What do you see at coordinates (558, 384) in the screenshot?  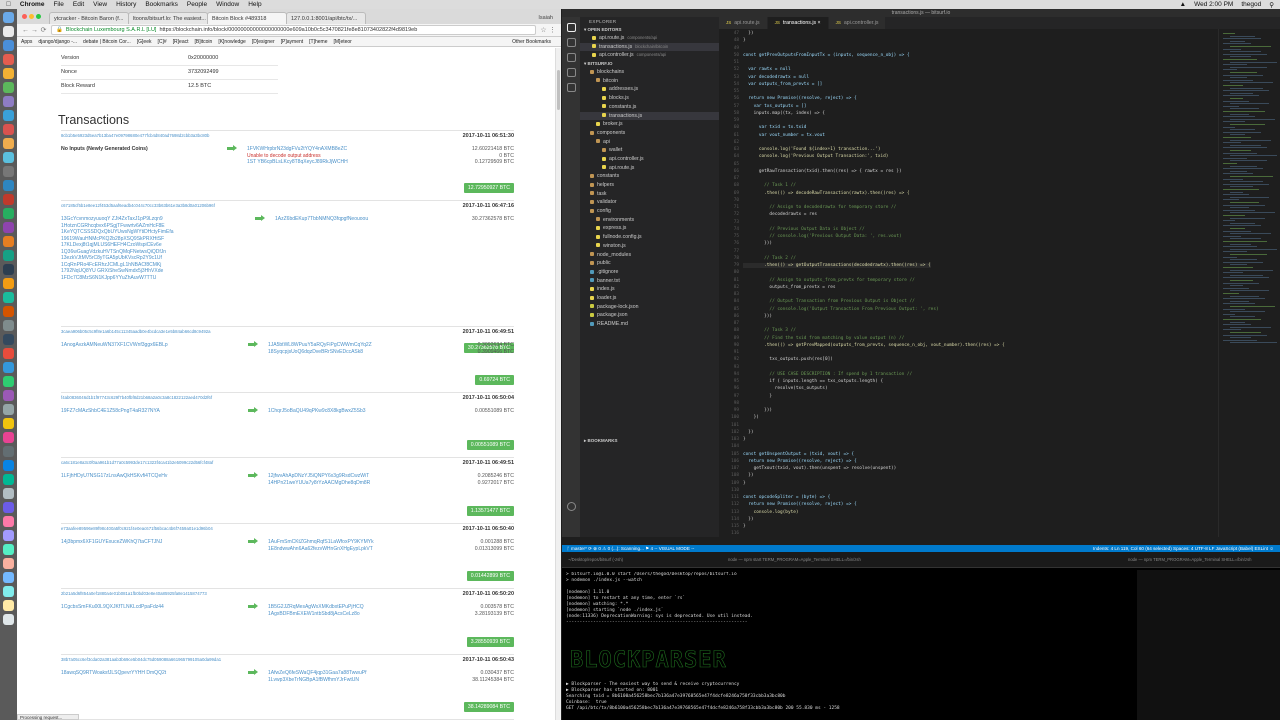 I see `page-scrollbar` at bounding box center [558, 384].